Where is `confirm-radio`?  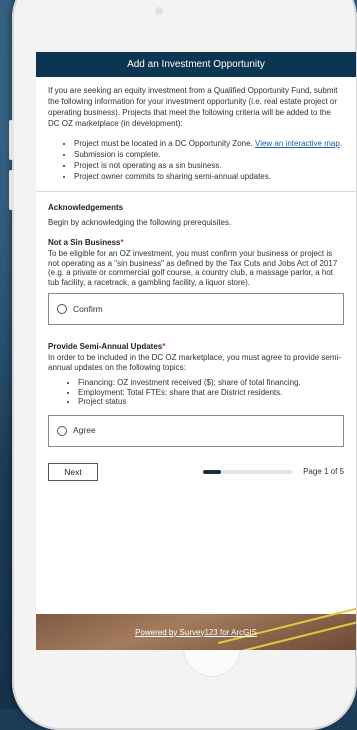 confirm-radio is located at coordinates (62, 309).